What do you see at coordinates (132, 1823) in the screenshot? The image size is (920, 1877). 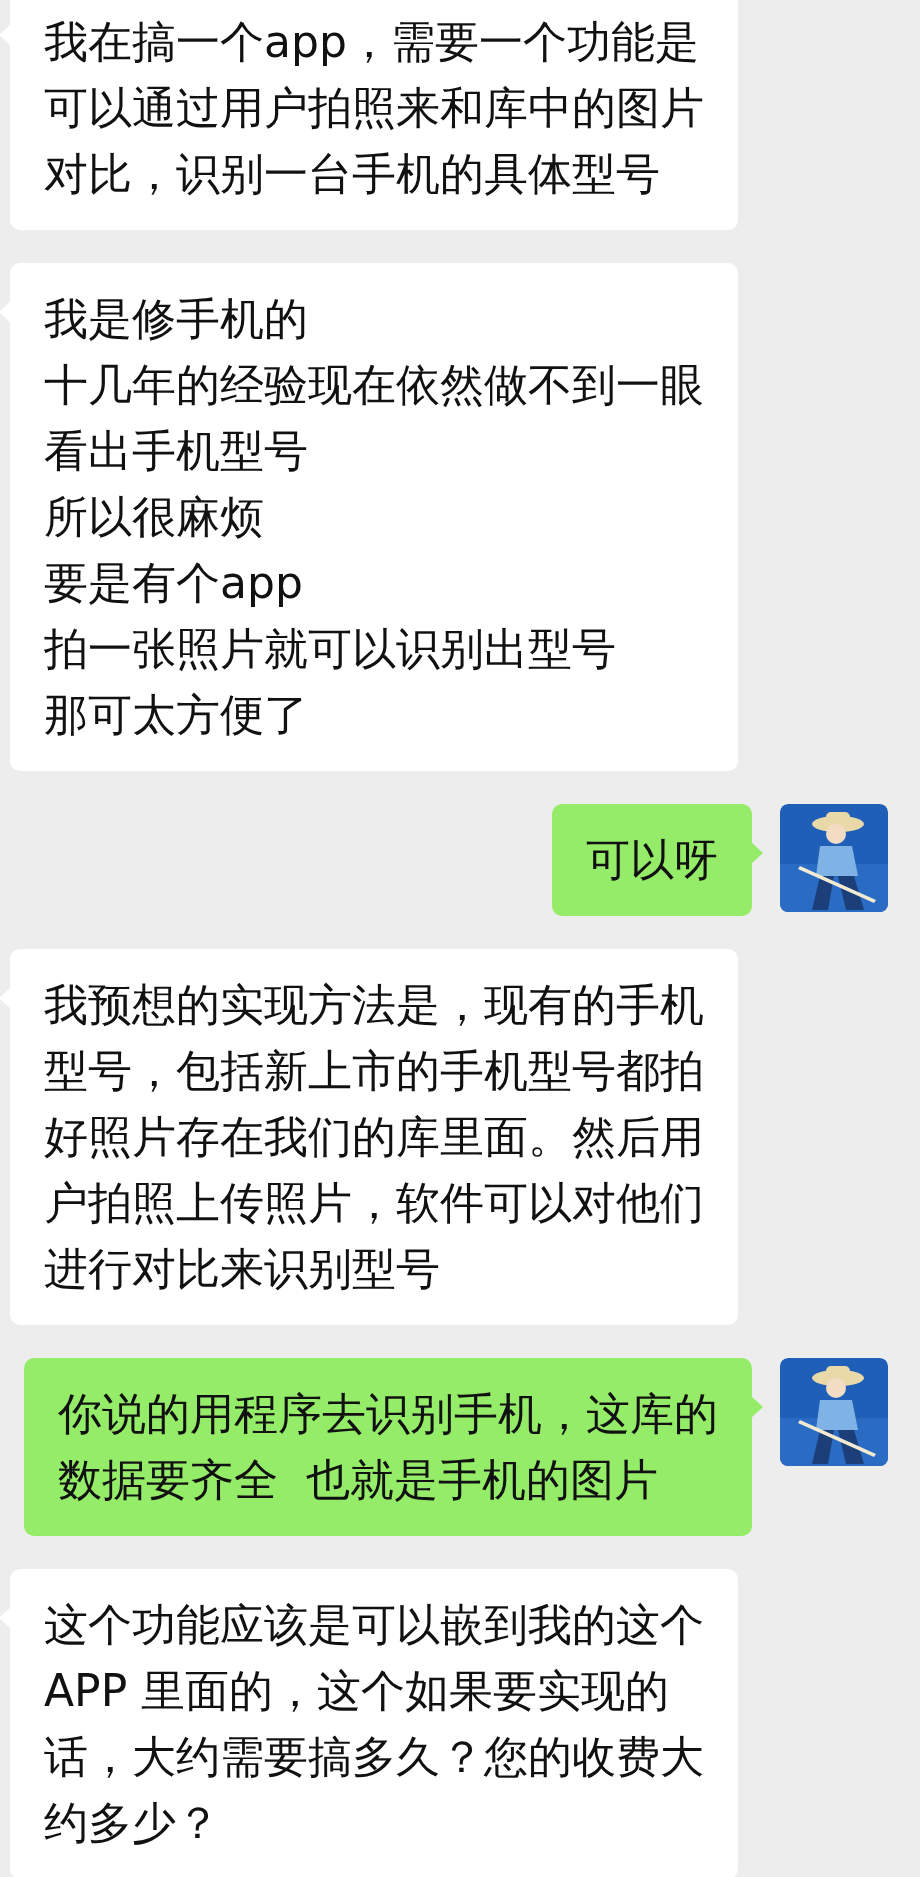 I see `message-text-line: 约多少？` at bounding box center [132, 1823].